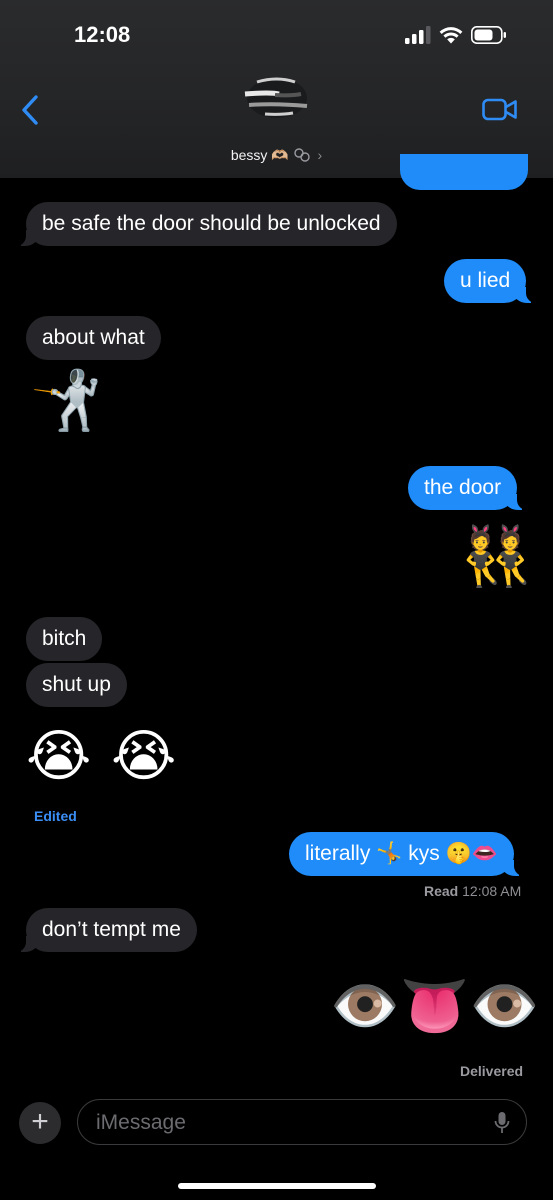 This screenshot has height=1200, width=553. I want to click on message-incoming: about what, so click(93, 338).